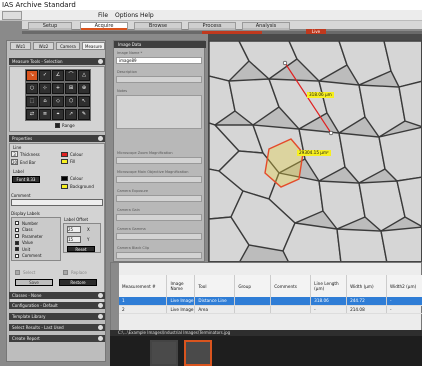 The image size is (422, 366). What do you see at coordinates (76, 154) in the screenshot?
I see `line-colour-label: Colour` at bounding box center [76, 154].